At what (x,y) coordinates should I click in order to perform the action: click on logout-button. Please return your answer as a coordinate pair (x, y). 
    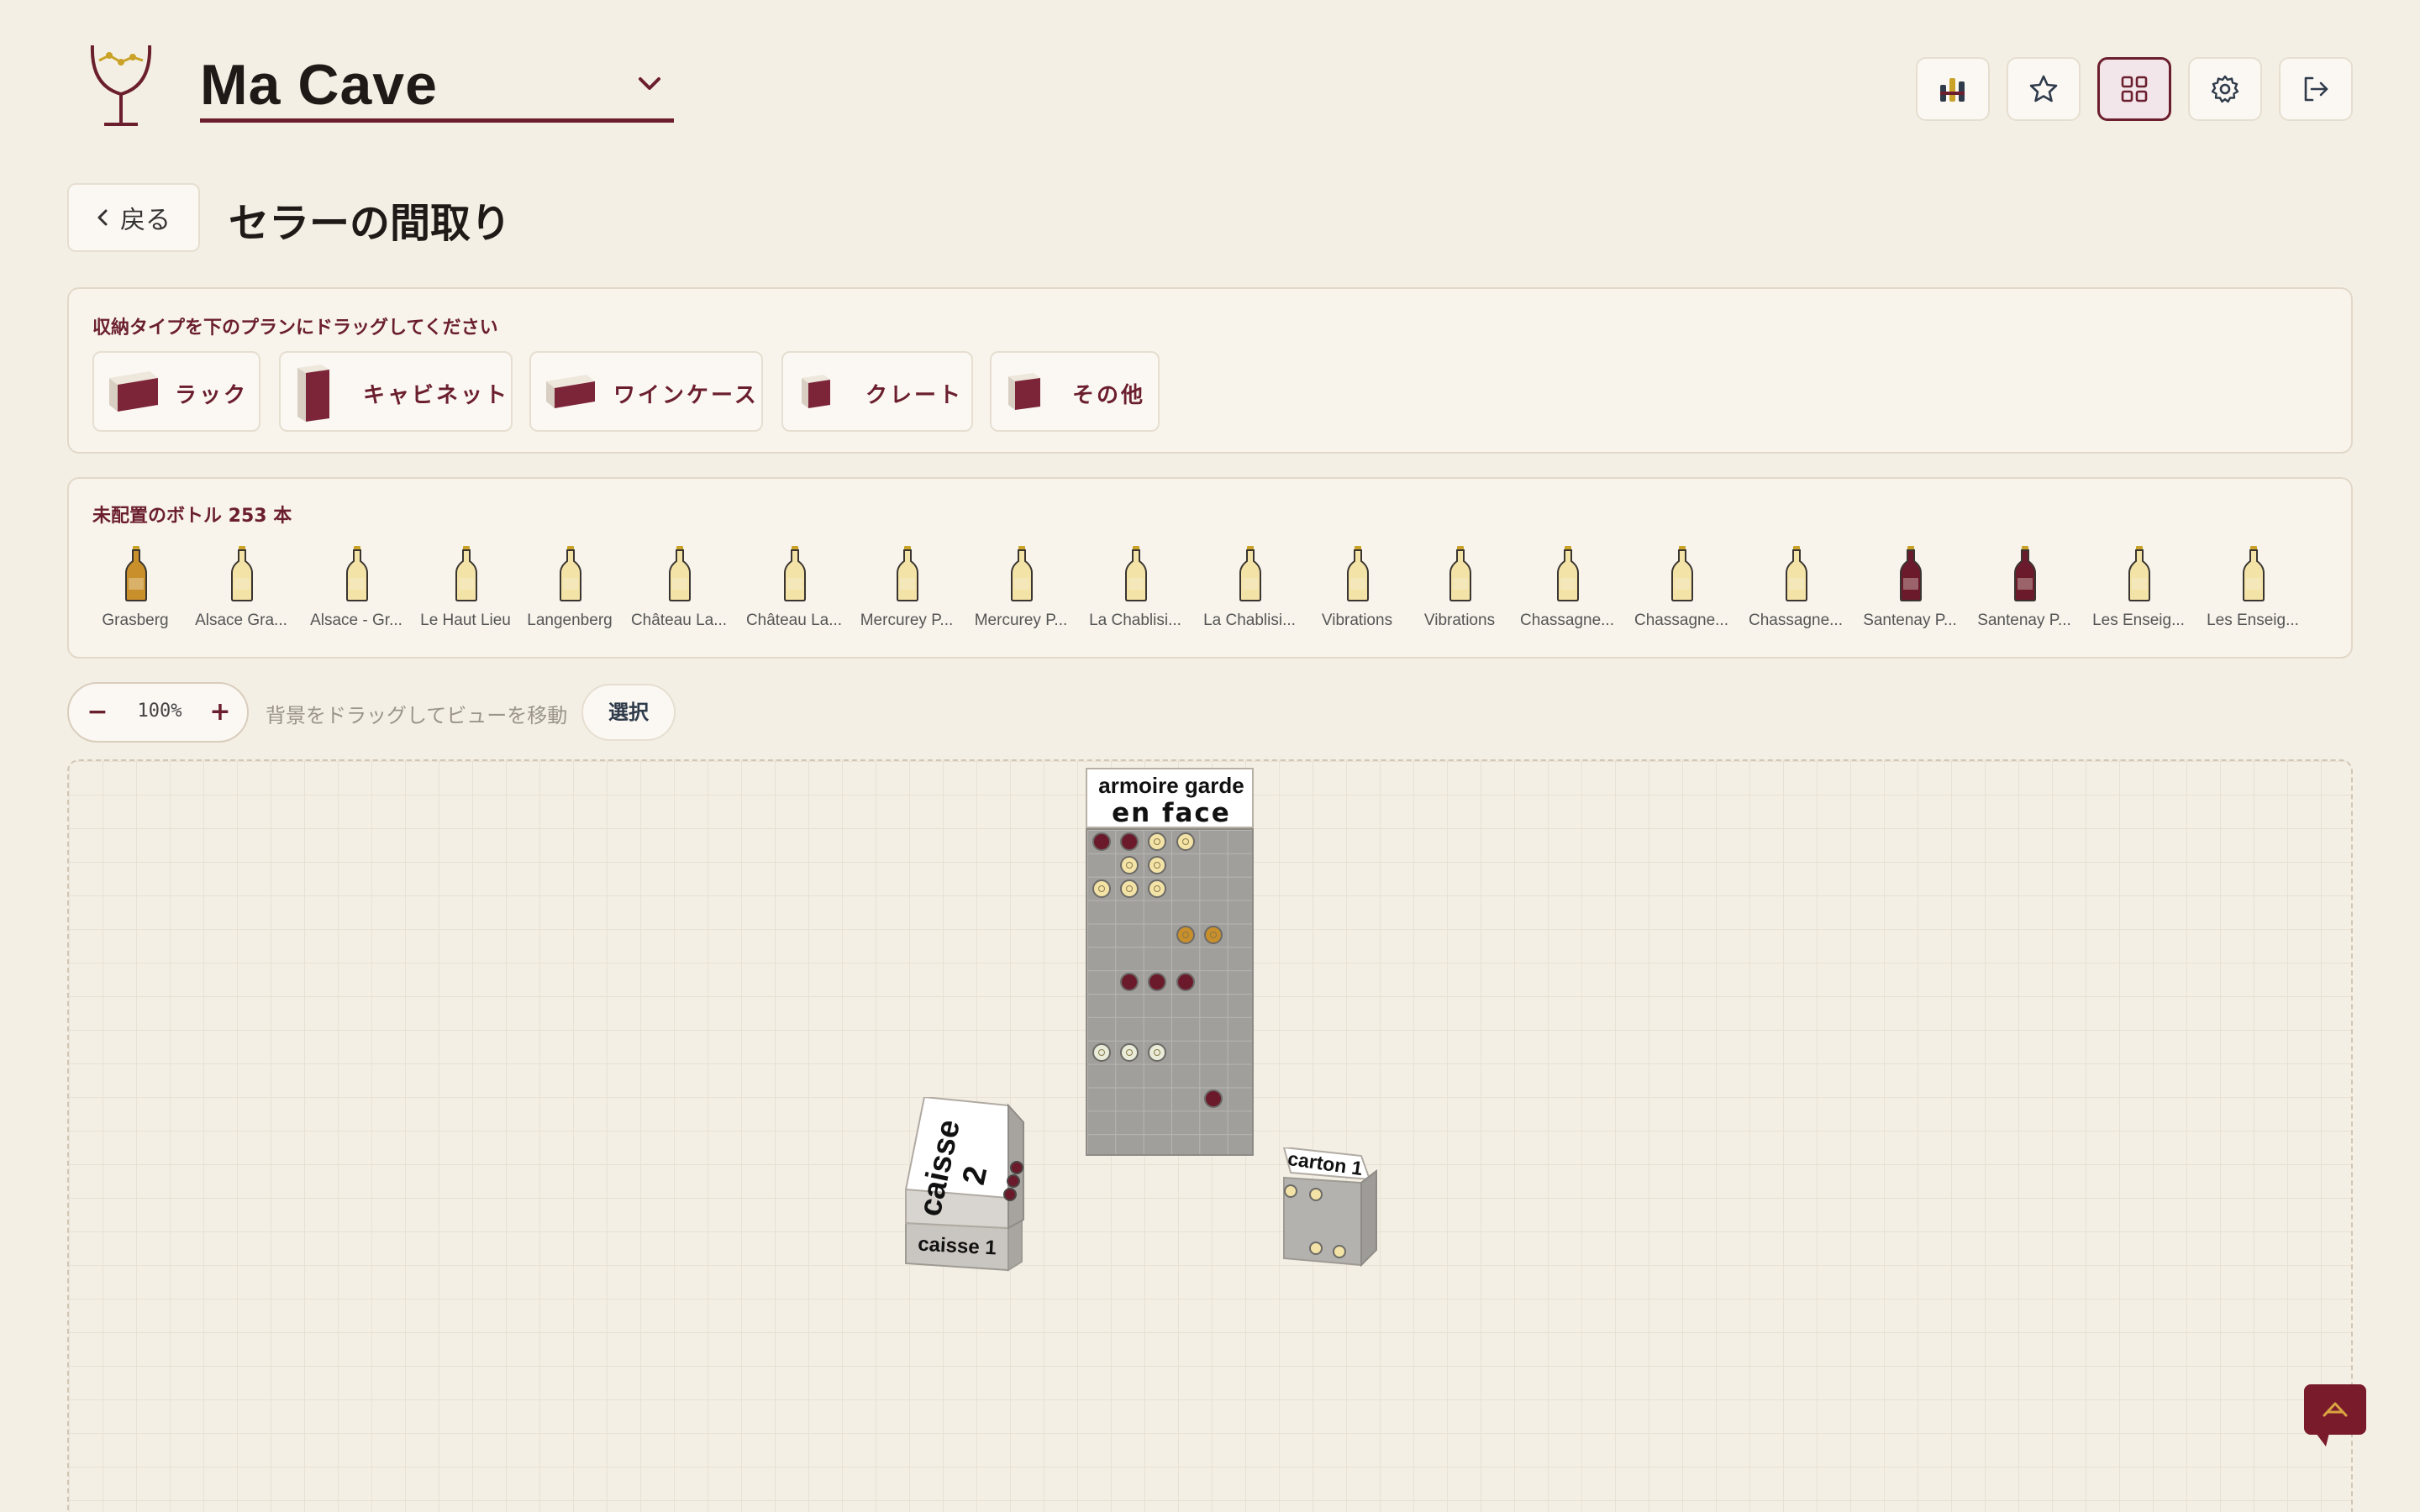
    Looking at the image, I should click on (2316, 89).